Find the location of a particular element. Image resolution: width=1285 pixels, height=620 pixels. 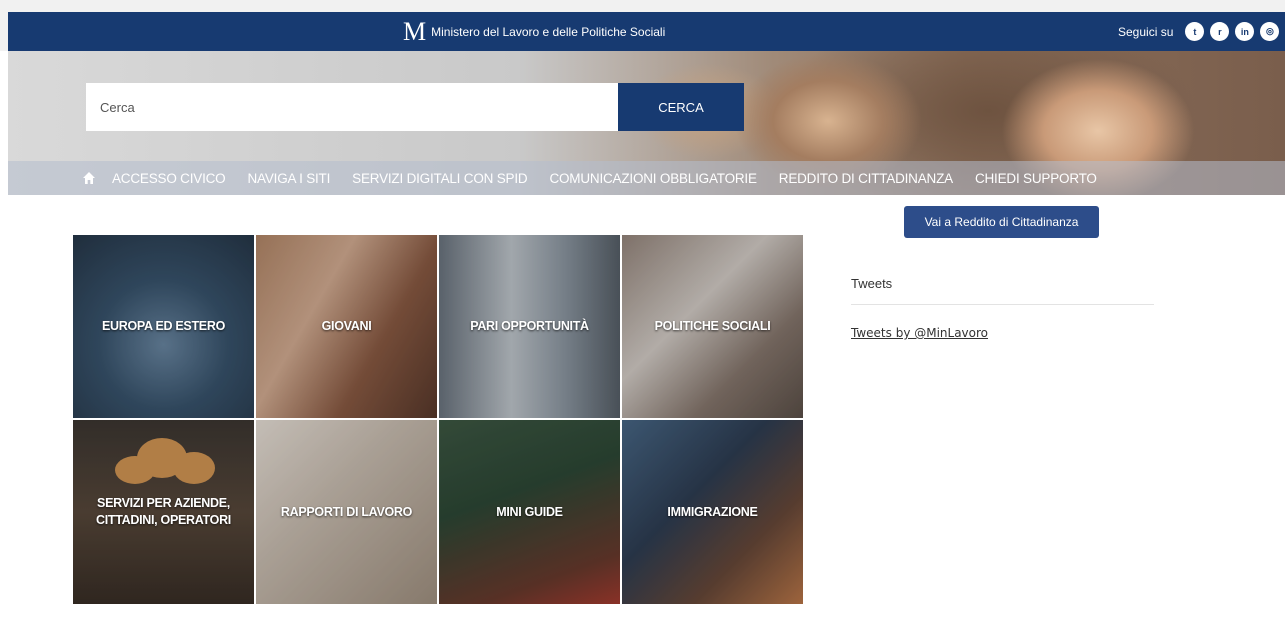

tile-label: GIOVANI is located at coordinates (346, 326).